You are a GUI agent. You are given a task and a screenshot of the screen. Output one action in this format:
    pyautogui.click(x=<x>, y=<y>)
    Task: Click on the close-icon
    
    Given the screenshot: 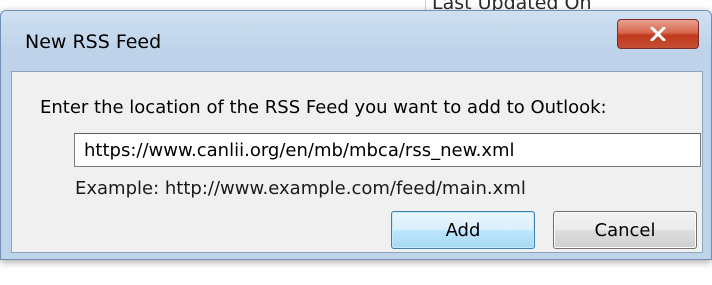 What is the action you would take?
    pyautogui.click(x=658, y=34)
    